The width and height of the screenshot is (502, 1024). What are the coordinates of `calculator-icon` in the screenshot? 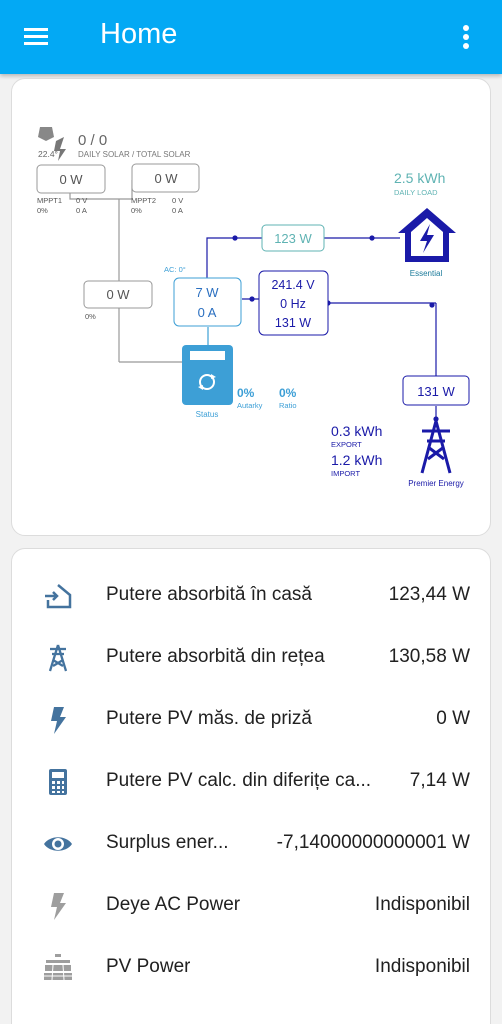 It's located at (58, 782).